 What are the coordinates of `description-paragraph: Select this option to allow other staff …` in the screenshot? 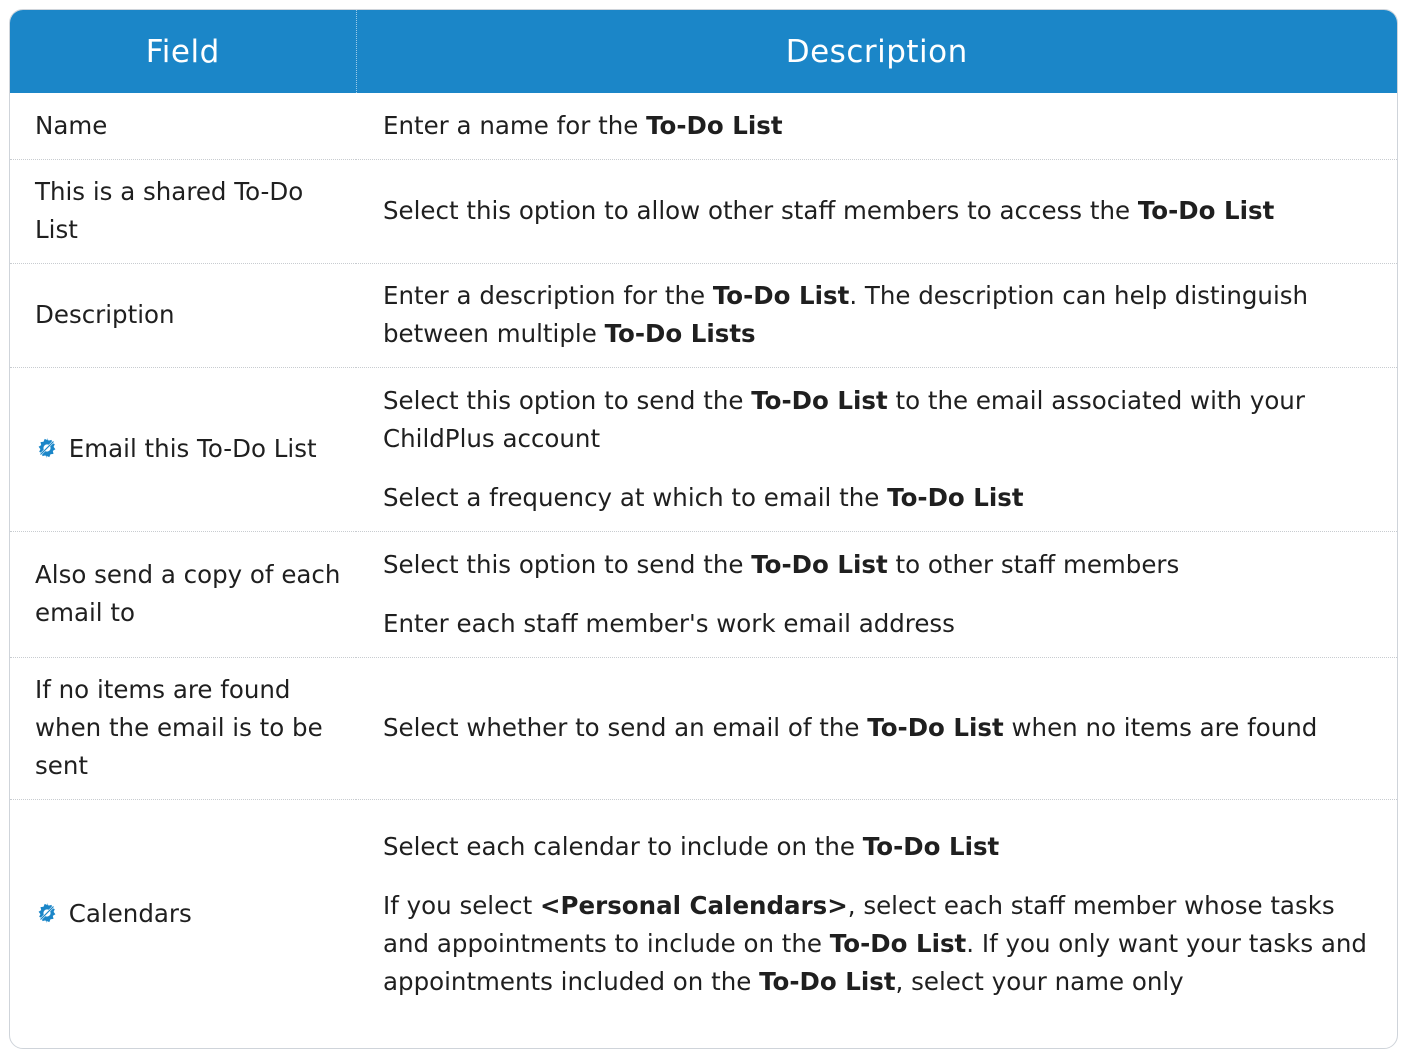 It's located at (883, 211).